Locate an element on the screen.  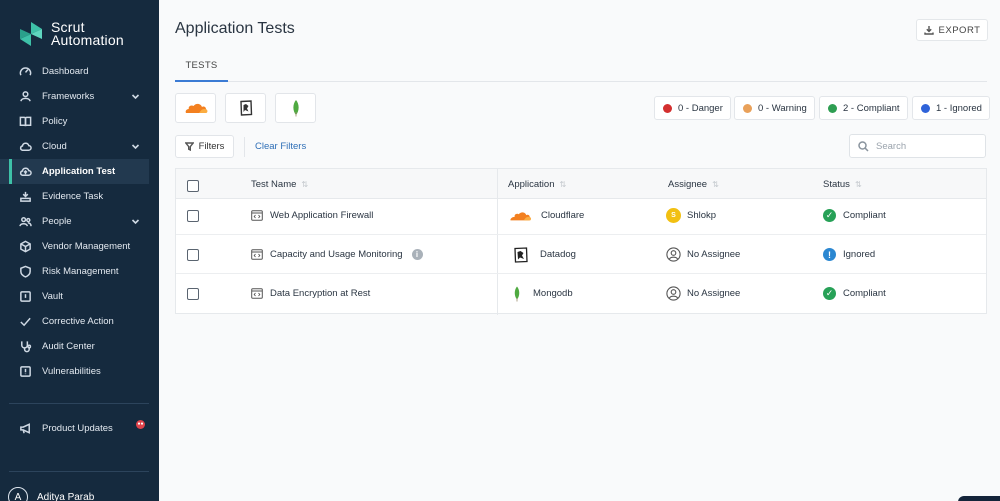
column-header-application: Application ⇅ is located at coordinates (537, 184).